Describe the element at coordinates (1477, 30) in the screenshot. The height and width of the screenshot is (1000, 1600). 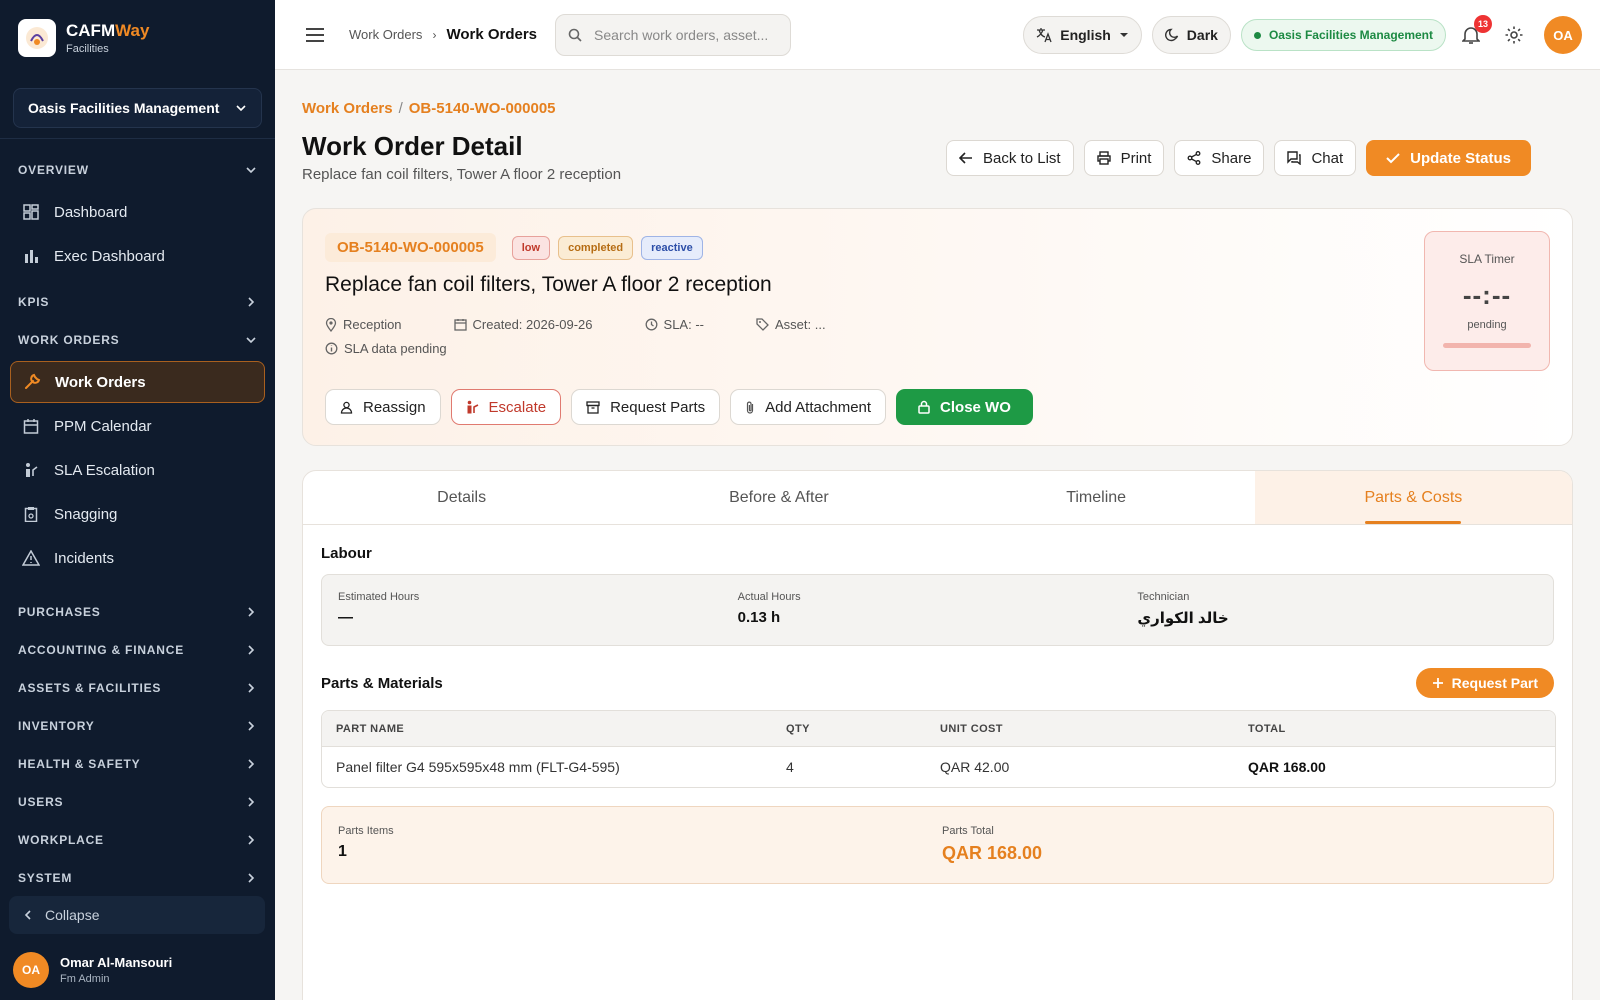
I see `notifications-button: 13` at that location.